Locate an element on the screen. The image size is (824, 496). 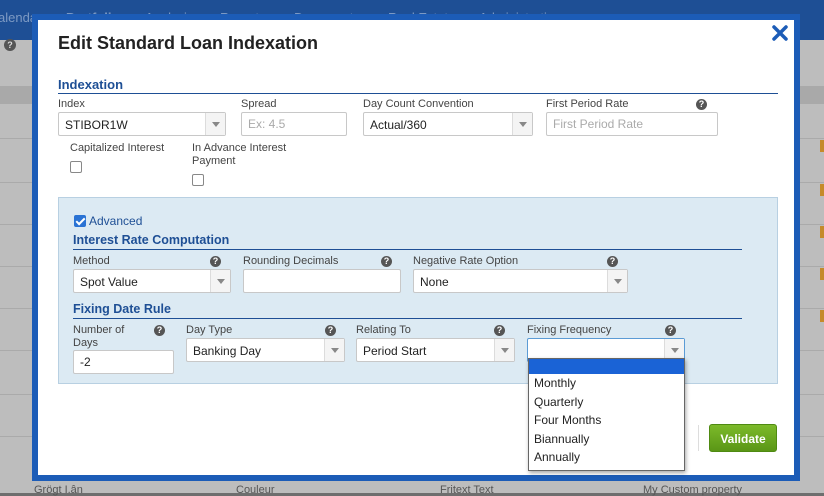
advanced-label: Advanced is located at coordinates (115, 221).